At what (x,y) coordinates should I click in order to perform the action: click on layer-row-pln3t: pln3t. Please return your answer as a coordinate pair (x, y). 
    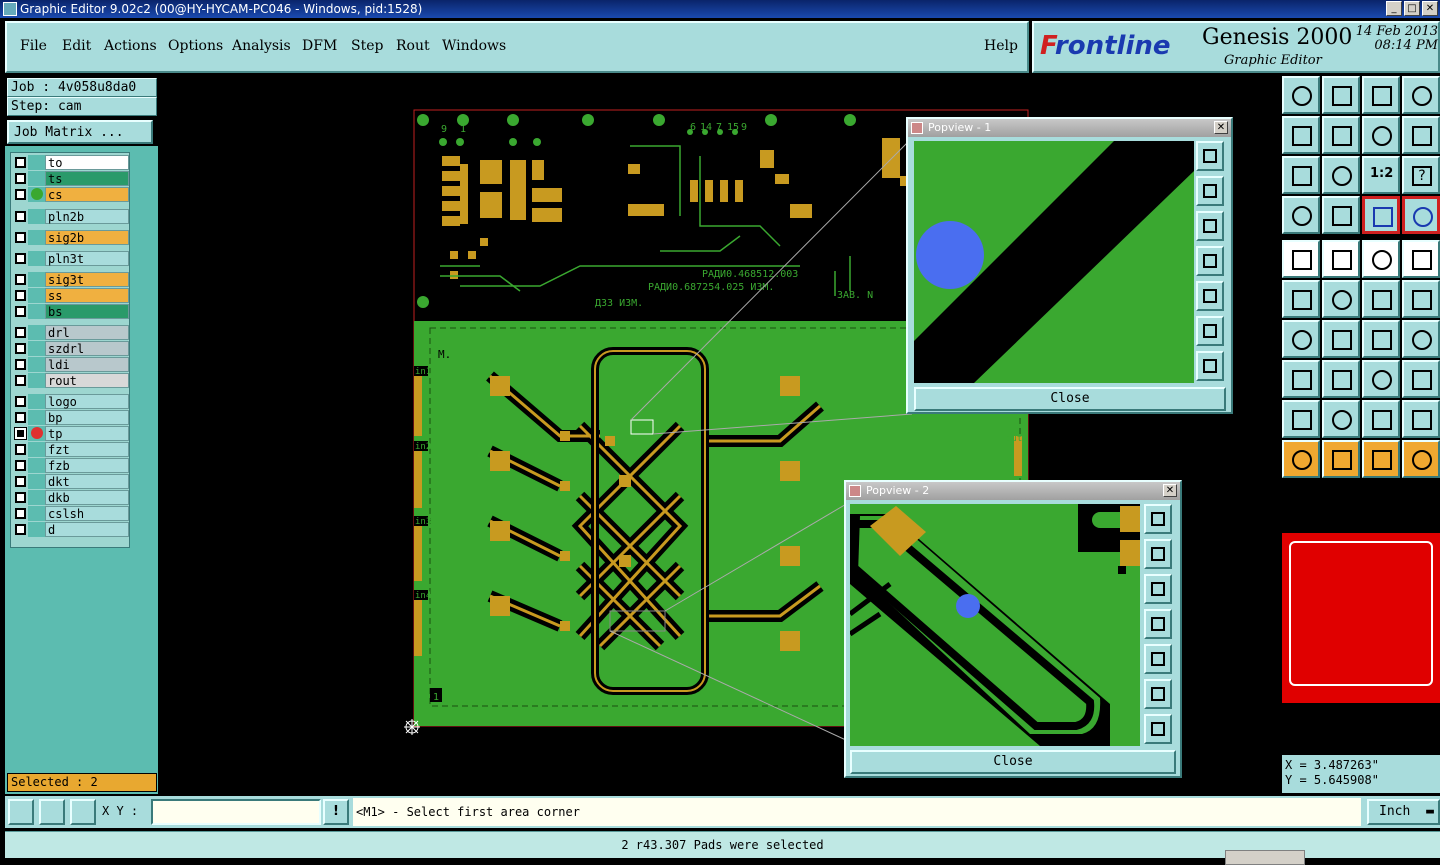
    Looking at the image, I should click on (70, 258).